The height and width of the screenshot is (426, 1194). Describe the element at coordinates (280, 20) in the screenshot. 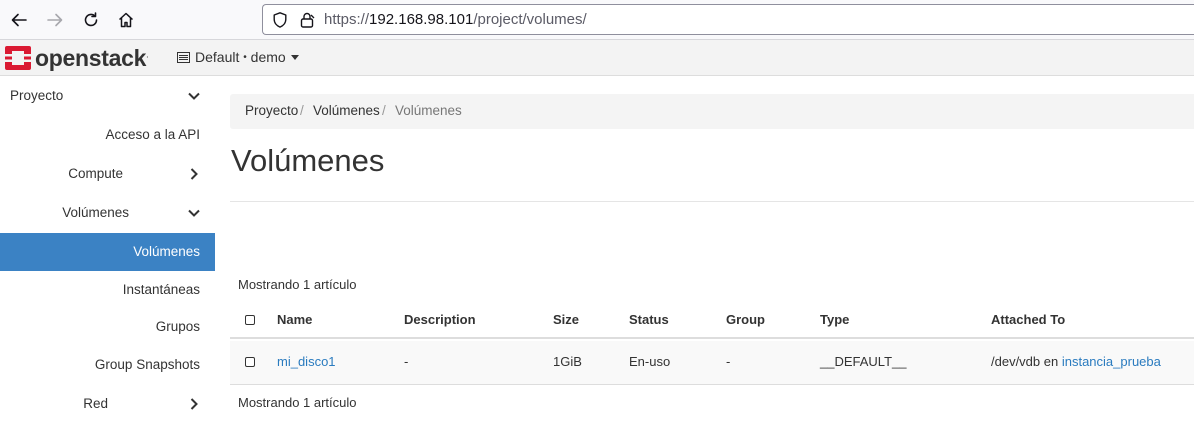

I see `shield-icon` at that location.